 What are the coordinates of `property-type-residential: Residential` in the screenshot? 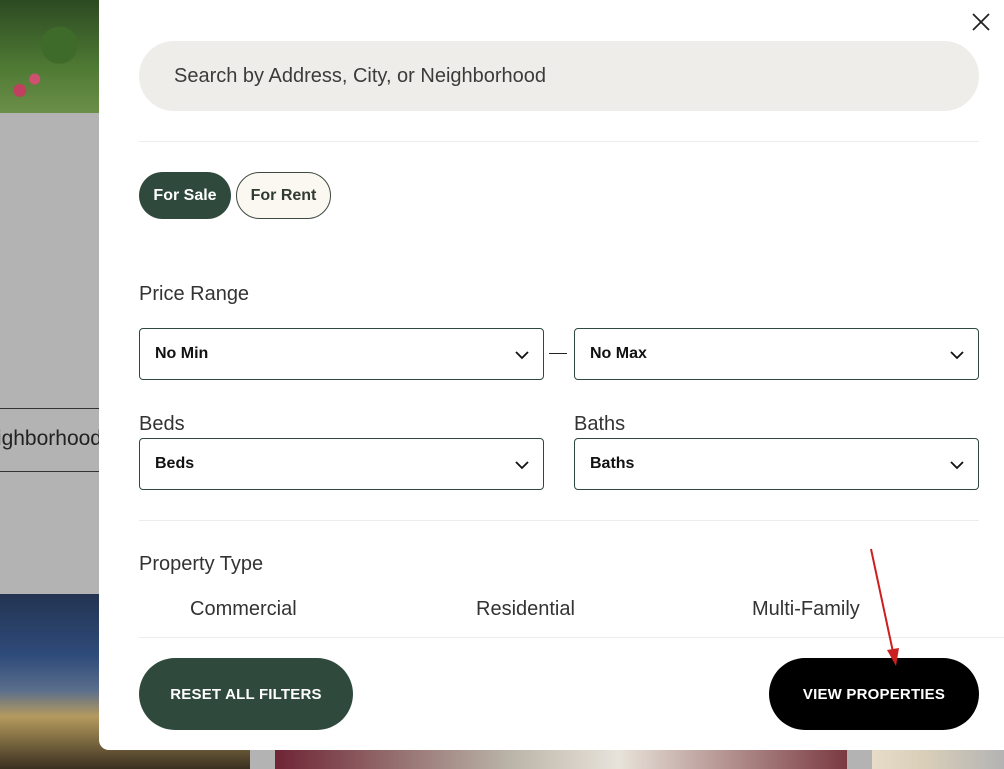 It's located at (525, 609).